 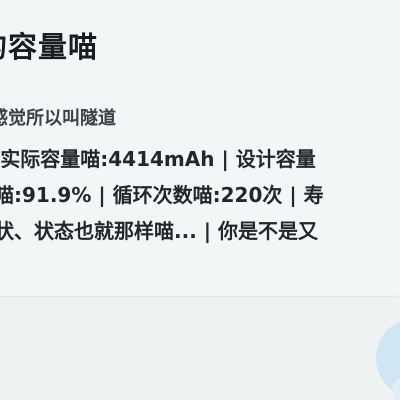 I want to click on card-subtitle: 感觉所以叫隧道, so click(x=58, y=118).